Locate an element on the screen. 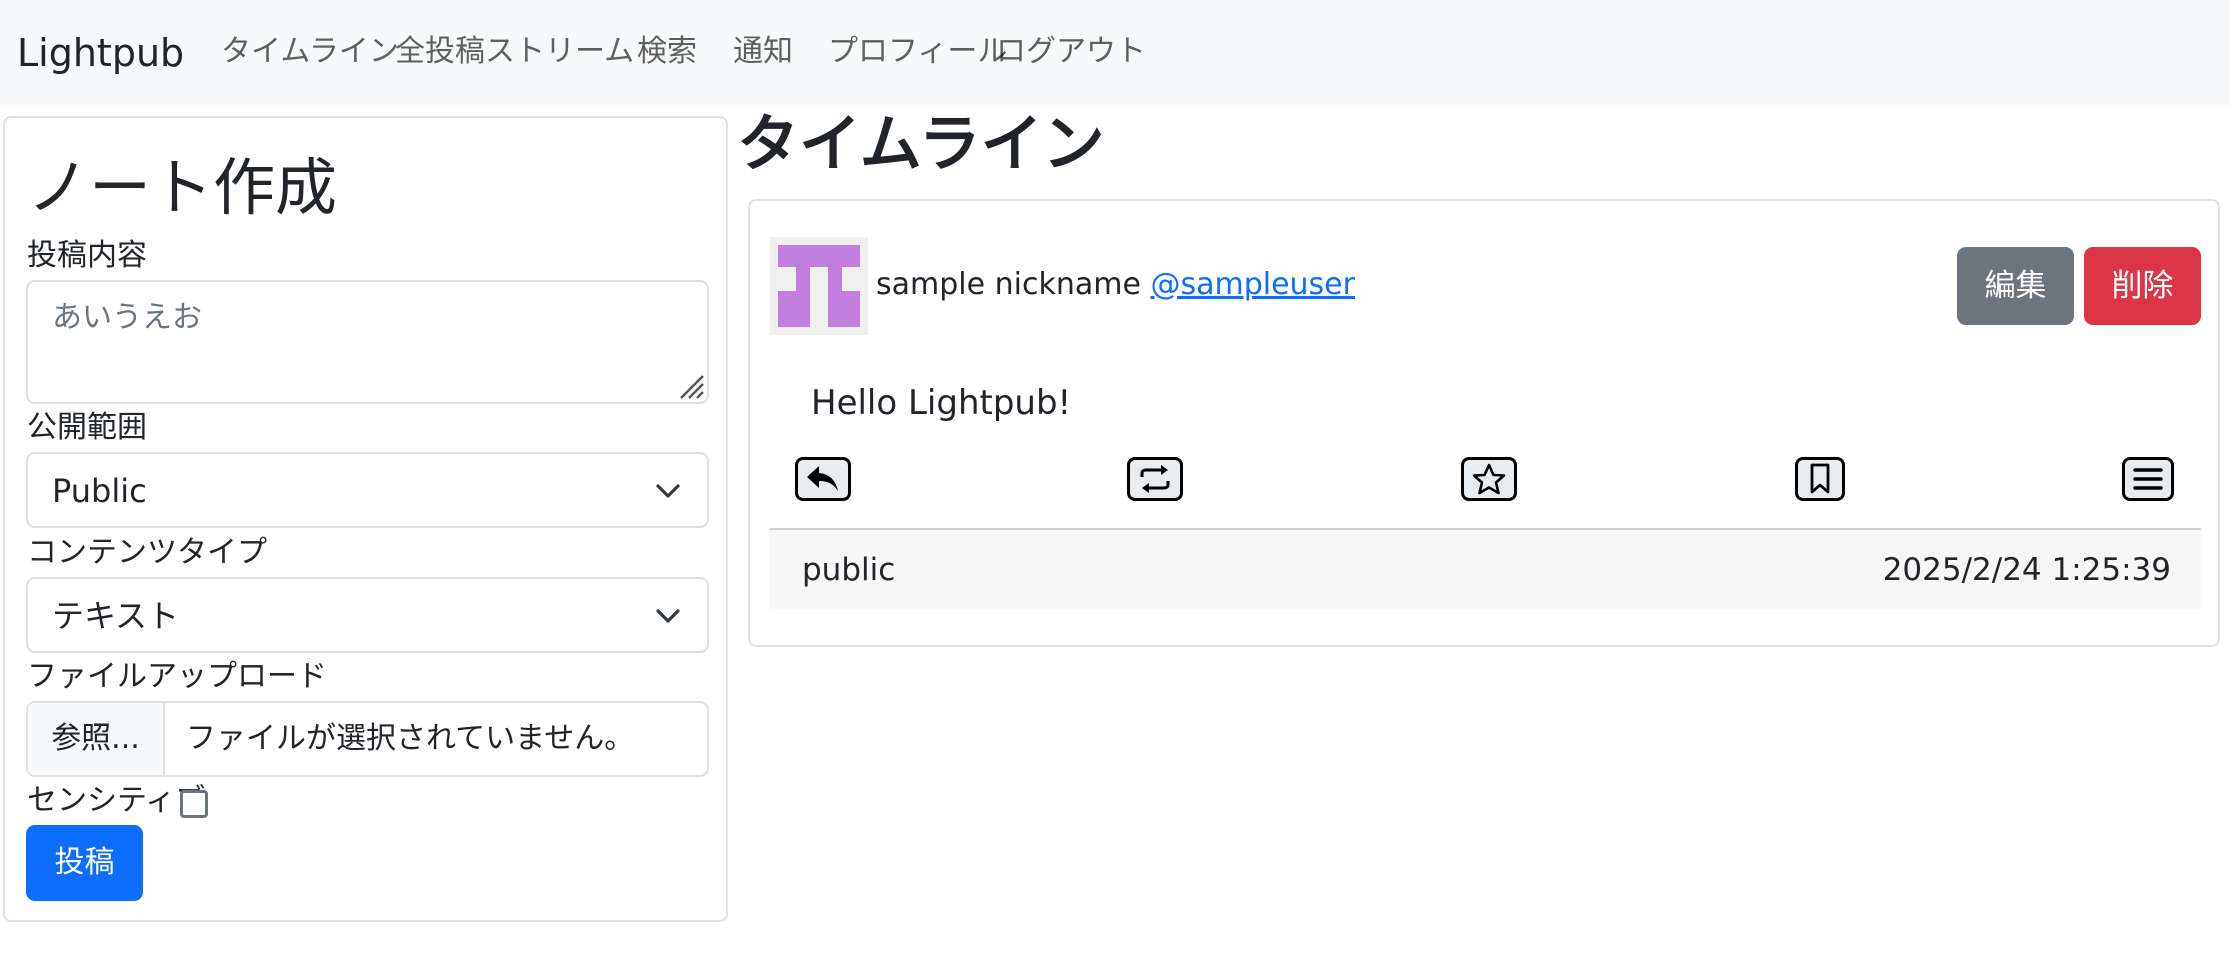 This screenshot has height=960, width=2230. reply-button is located at coordinates (823, 479).